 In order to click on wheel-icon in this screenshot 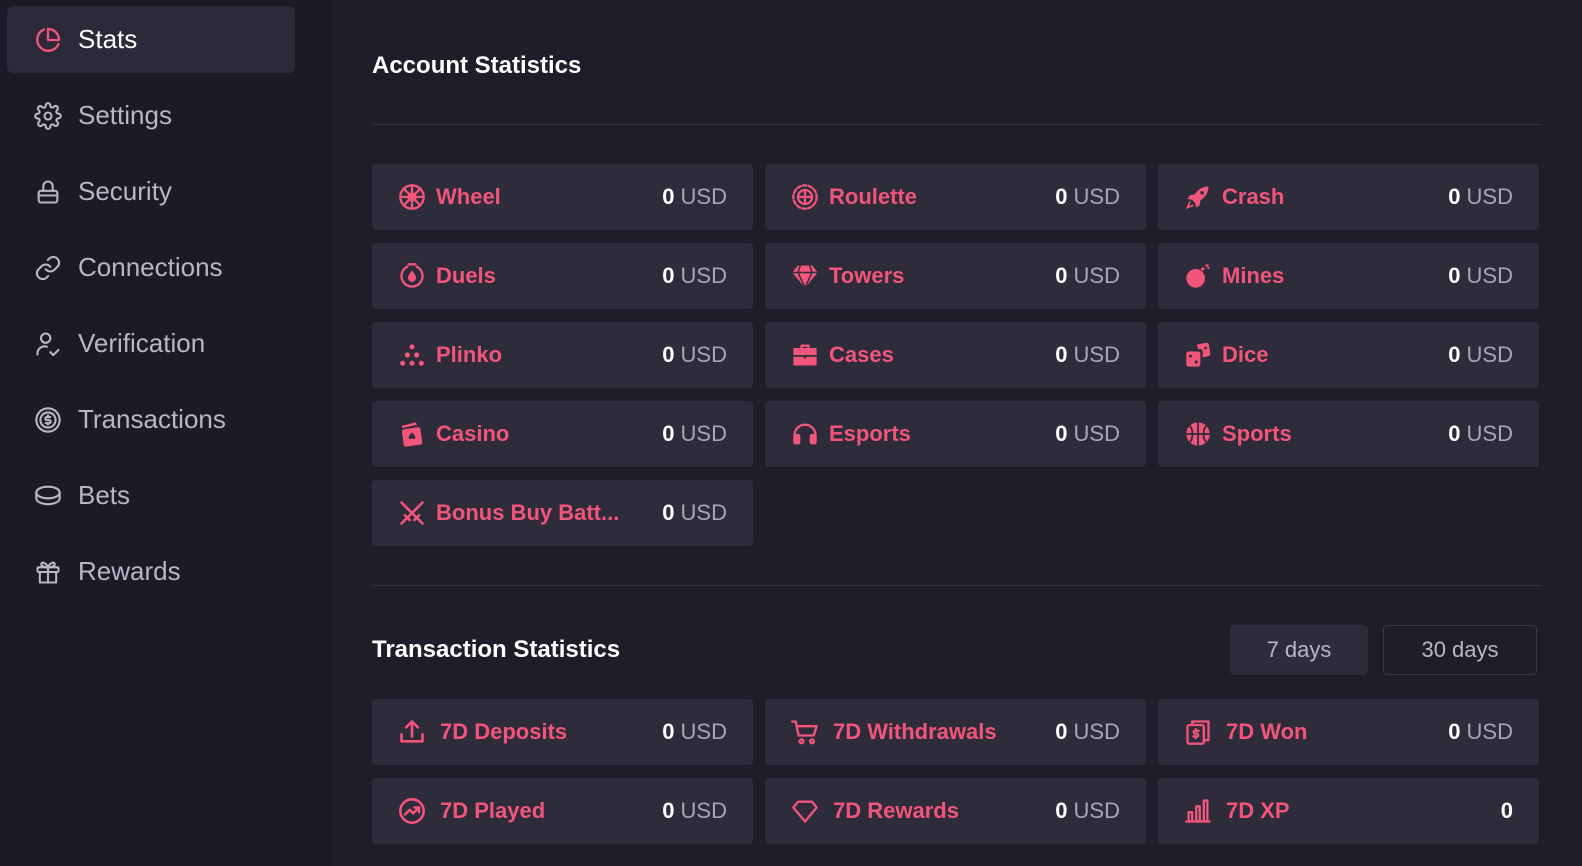, I will do `click(412, 197)`.